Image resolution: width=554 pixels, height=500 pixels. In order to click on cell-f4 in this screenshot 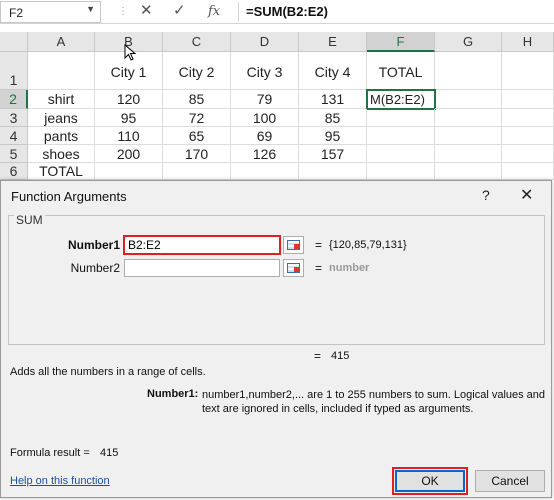, I will do `click(401, 136)`.